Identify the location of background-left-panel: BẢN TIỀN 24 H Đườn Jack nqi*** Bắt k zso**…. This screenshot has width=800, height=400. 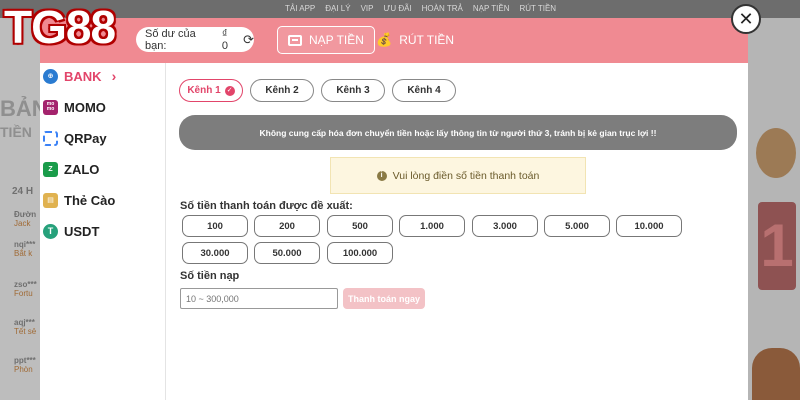
(24, 209).